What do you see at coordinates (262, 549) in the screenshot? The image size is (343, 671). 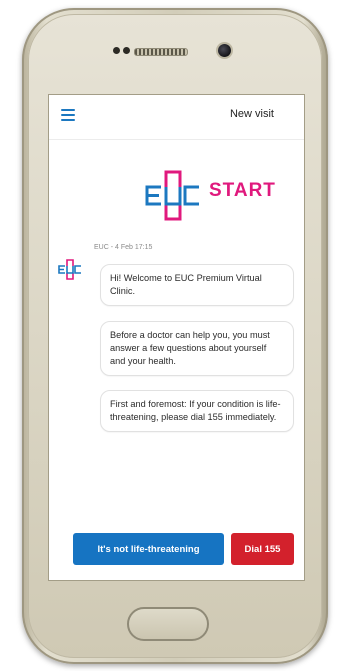 I see `dial-155-button: Dial 155` at bounding box center [262, 549].